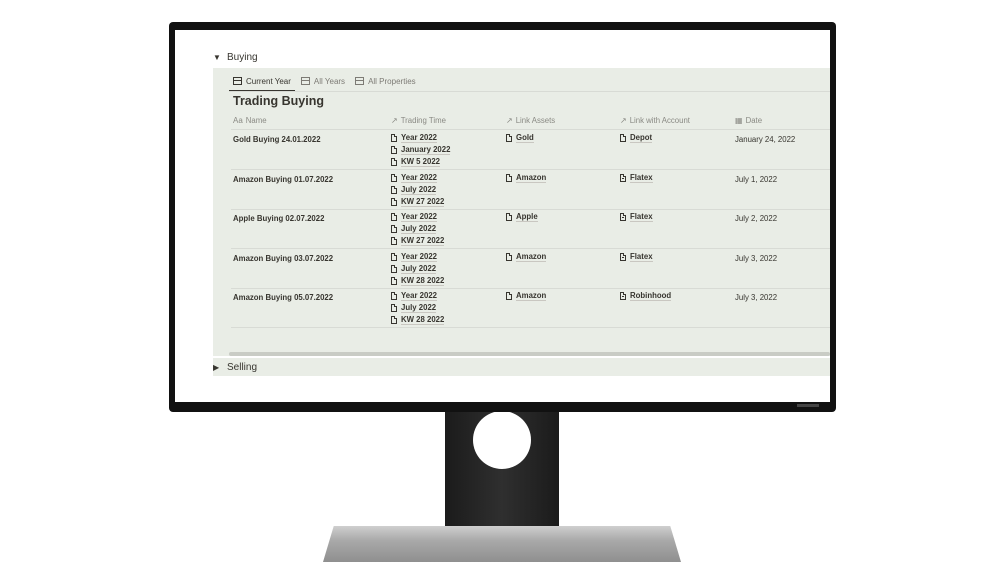 The width and height of the screenshot is (1005, 565). What do you see at coordinates (655, 120) in the screenshot?
I see `column-header-link-account: ↗ Link with Account` at bounding box center [655, 120].